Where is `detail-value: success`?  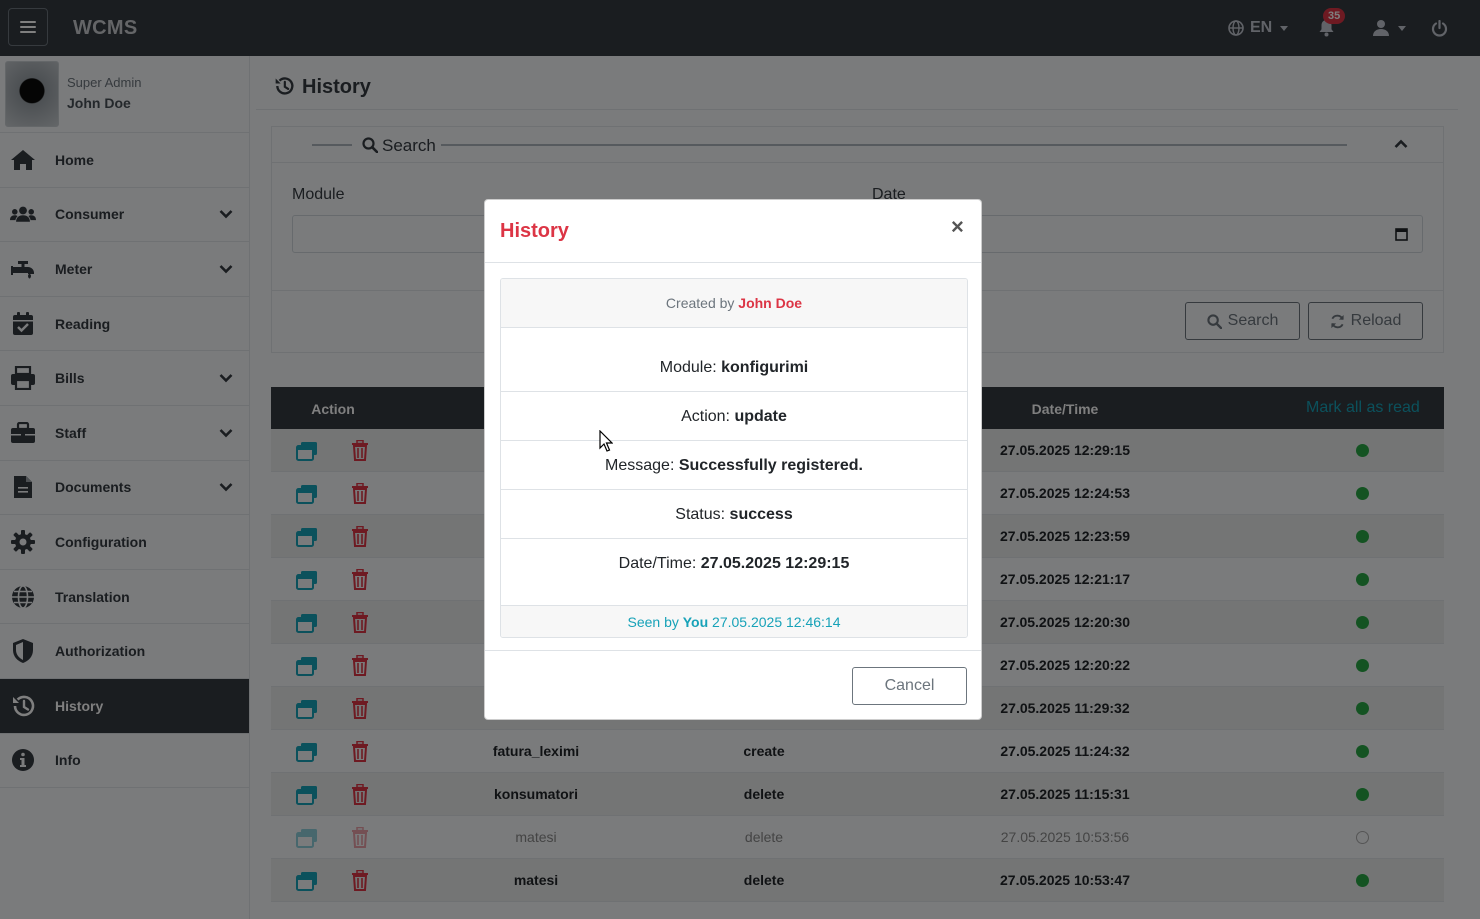 detail-value: success is located at coordinates (761, 514).